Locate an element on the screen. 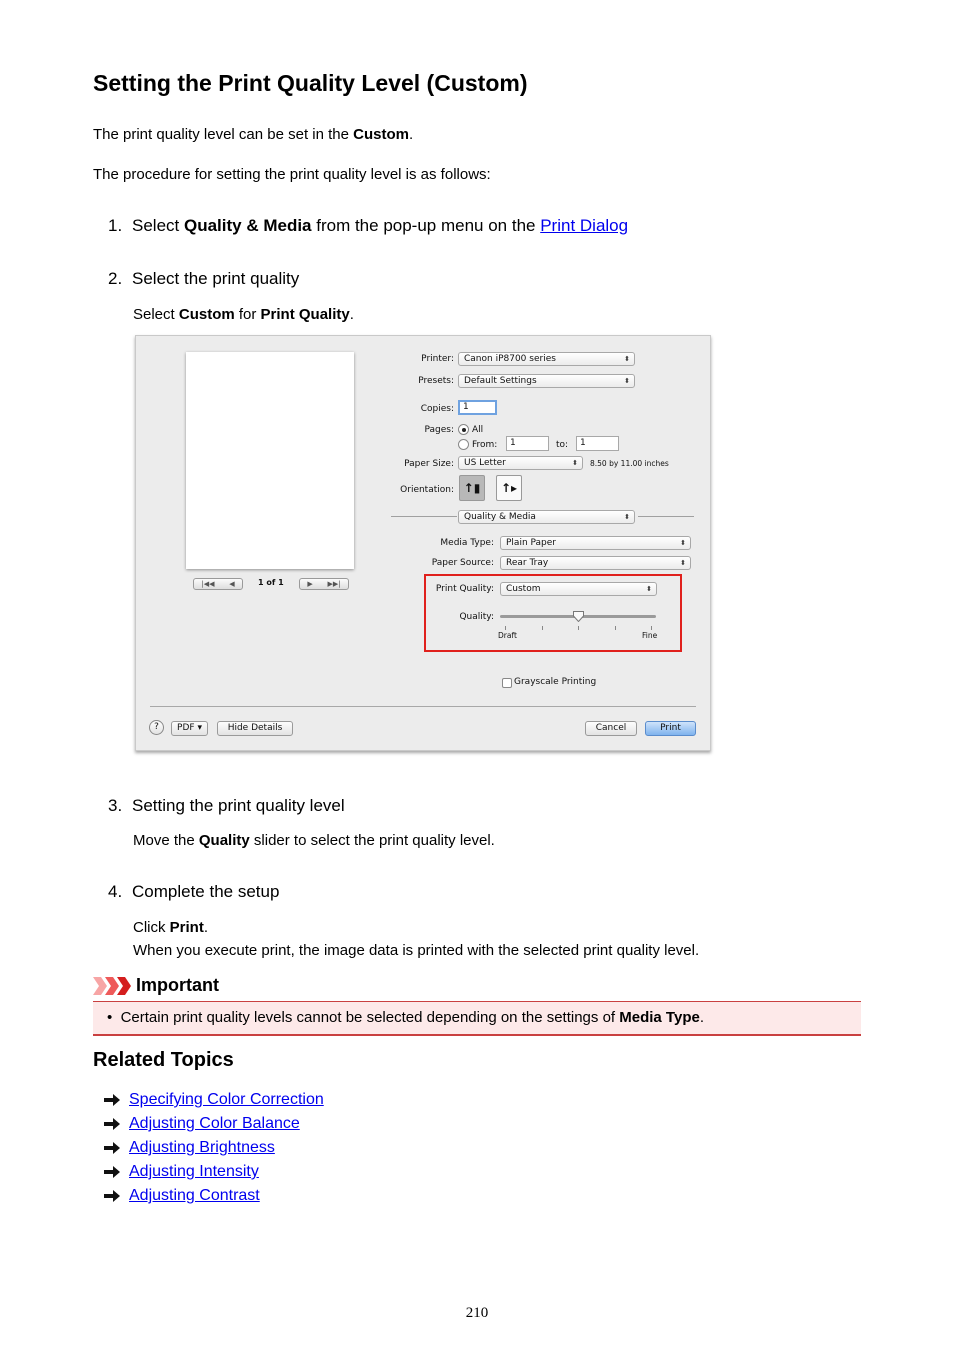 The image size is (954, 1350). paper-size-select: US Letter ⬍ is located at coordinates (520, 463).